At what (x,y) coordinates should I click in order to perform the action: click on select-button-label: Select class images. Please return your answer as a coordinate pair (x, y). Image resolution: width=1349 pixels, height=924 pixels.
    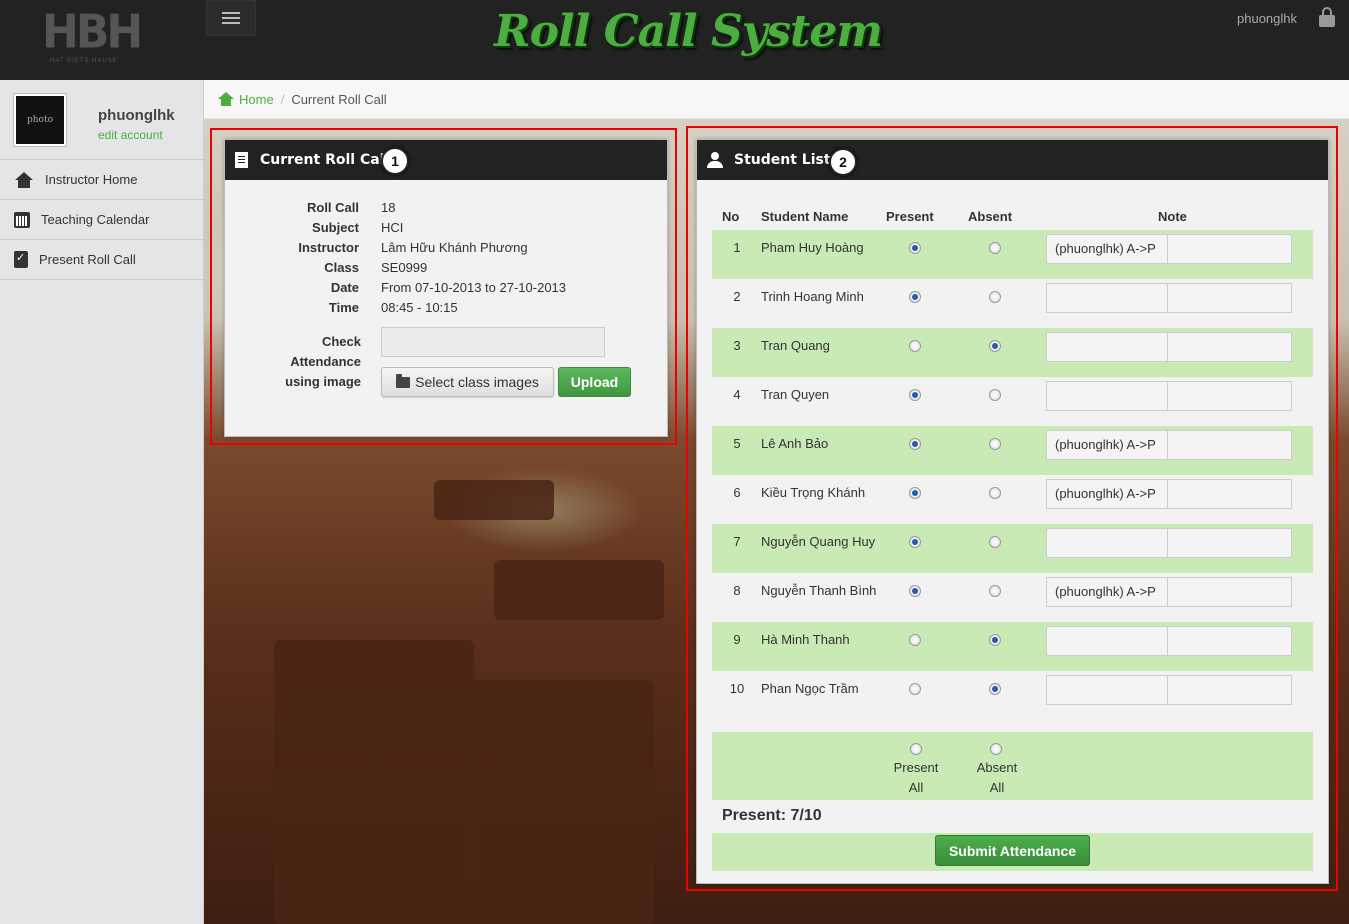
    Looking at the image, I should click on (477, 382).